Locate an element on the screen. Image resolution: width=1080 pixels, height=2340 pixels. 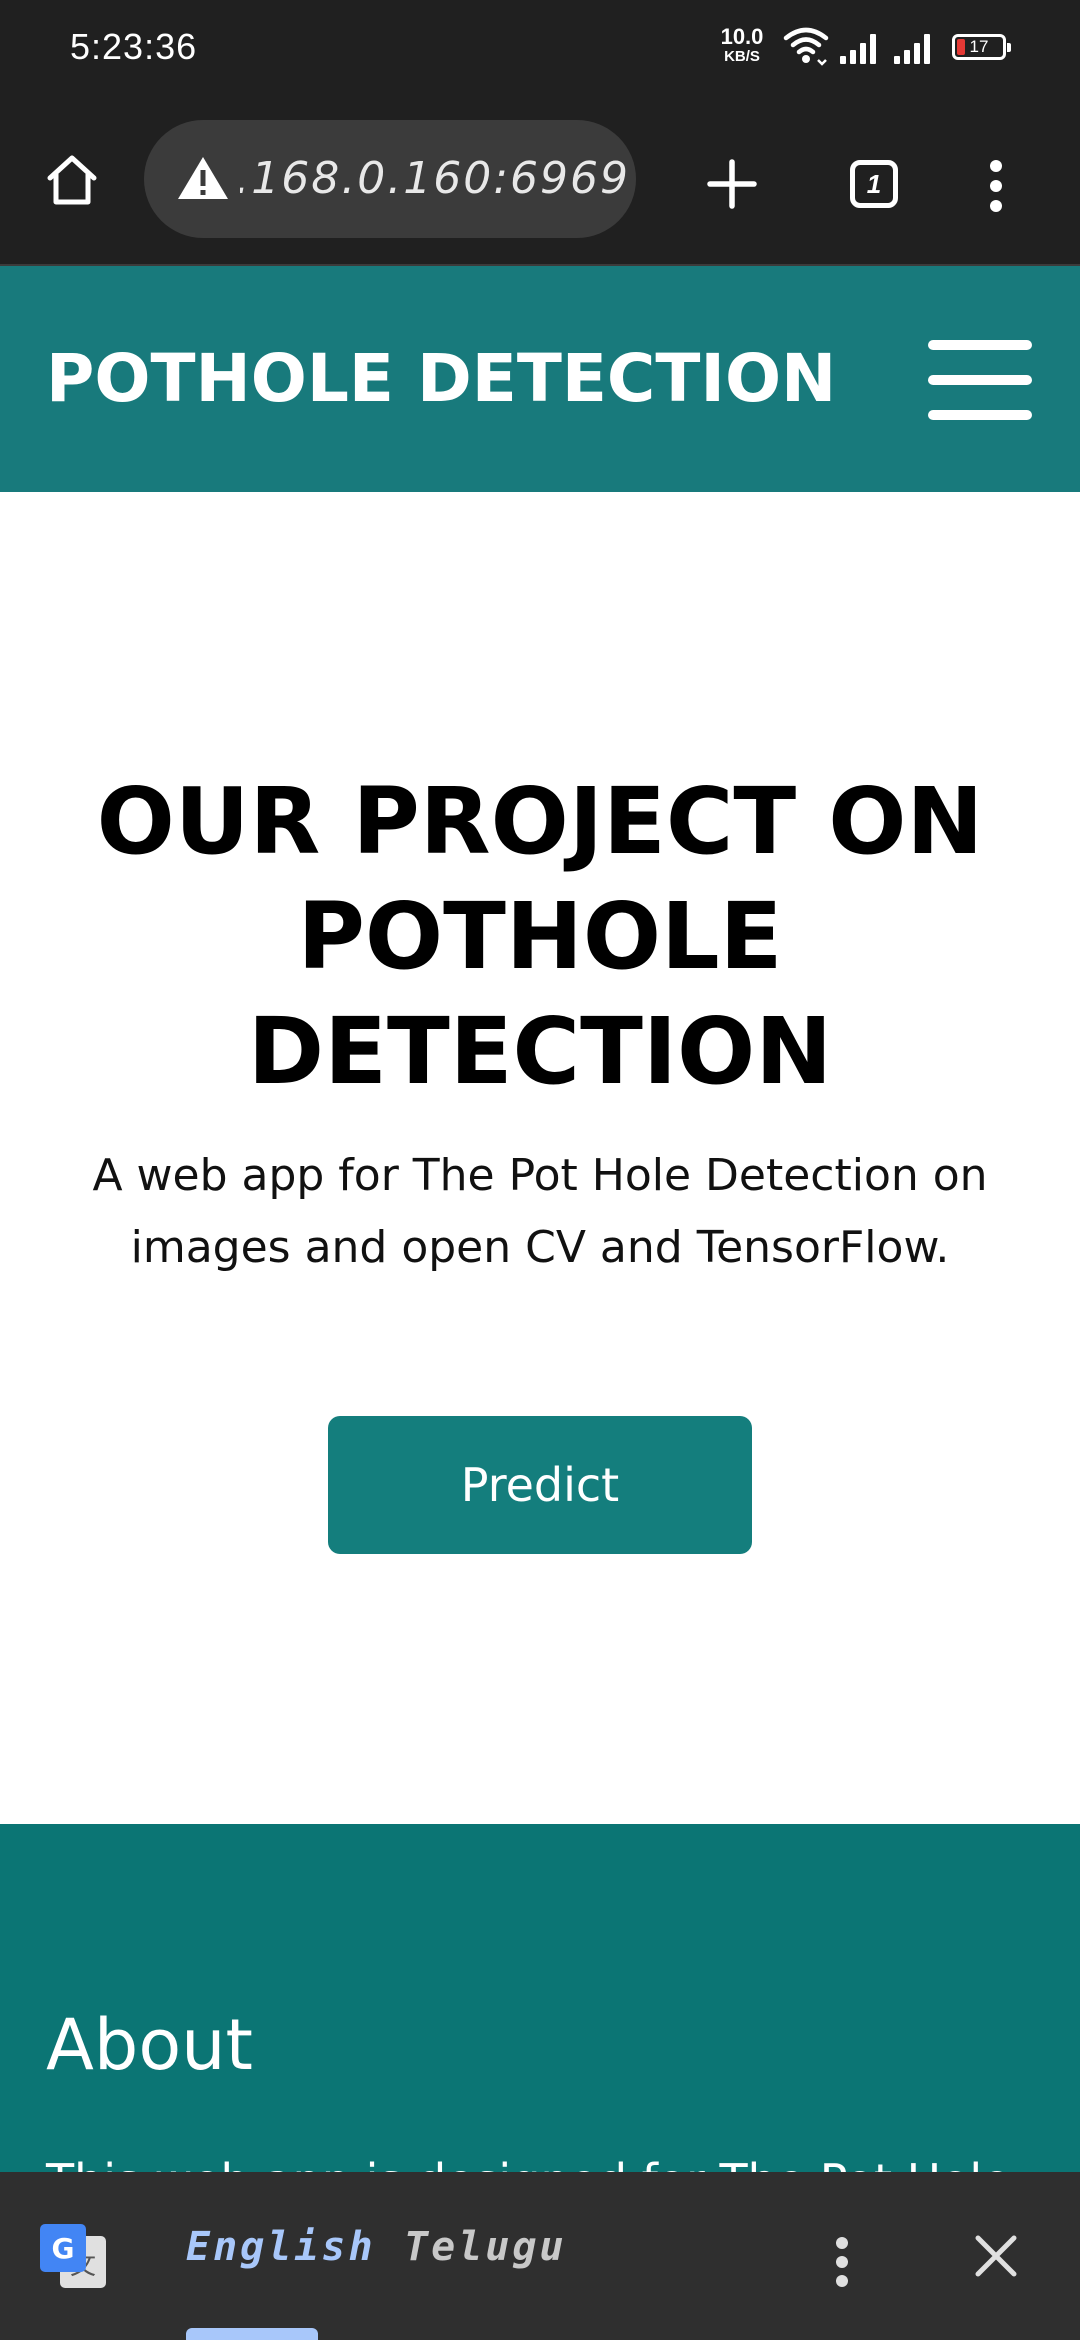
google-translate-icon: 文 G is located at coordinates (73, 2256).